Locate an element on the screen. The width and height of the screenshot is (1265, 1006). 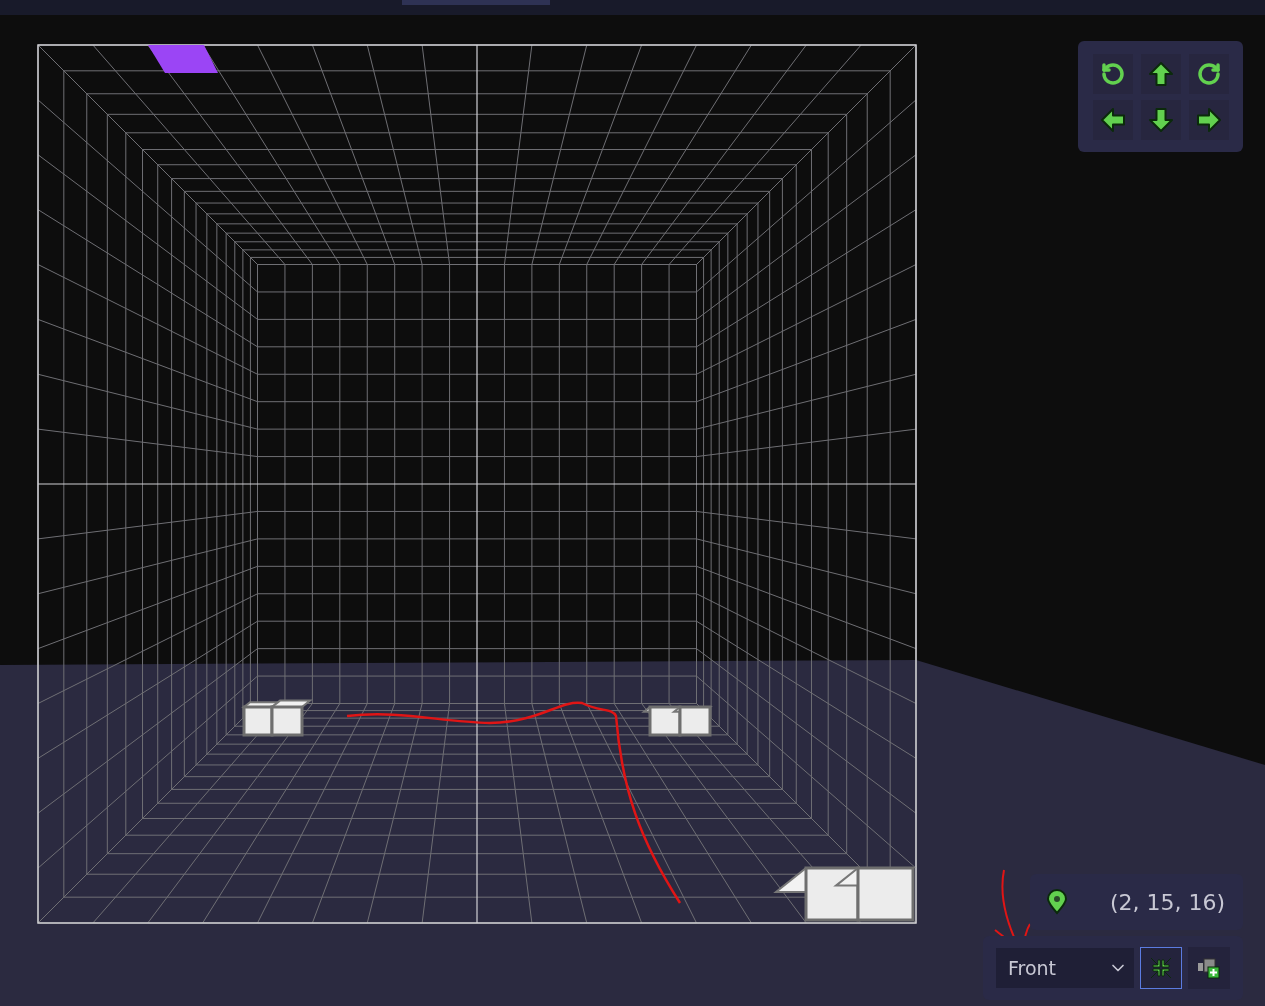
rotate-left-icon is located at coordinates (1112, 73).